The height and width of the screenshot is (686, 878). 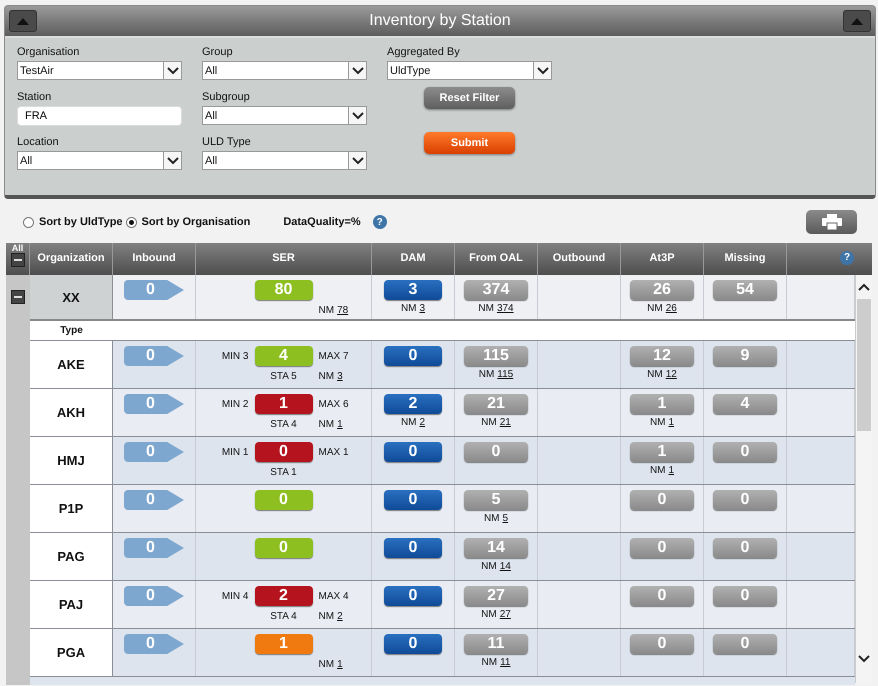 What do you see at coordinates (505, 518) in the screenshot?
I see `nm-link: 5` at bounding box center [505, 518].